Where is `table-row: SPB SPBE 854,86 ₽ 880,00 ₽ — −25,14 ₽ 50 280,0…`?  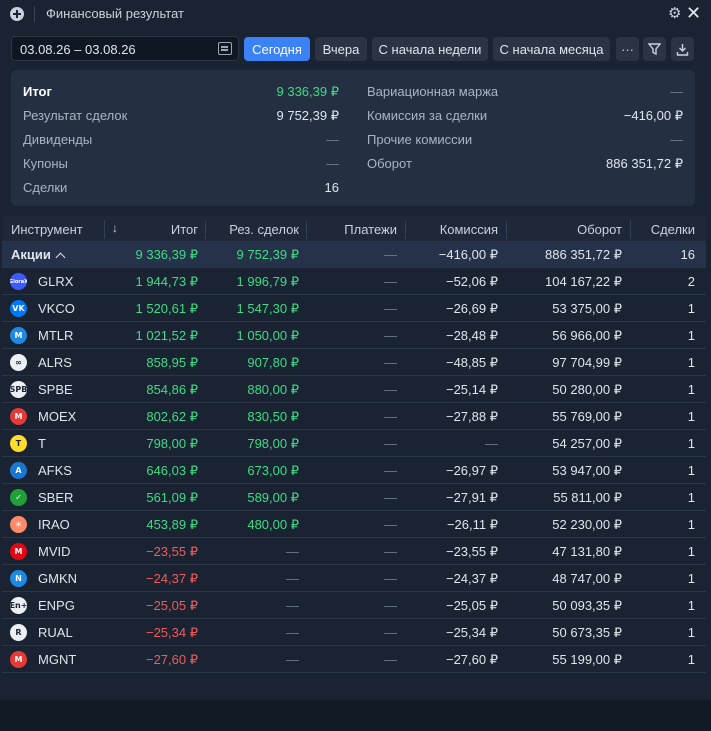
table-row: SPB SPBE 854,86 ₽ 880,00 ₽ — −25,14 ₽ 50 280,0… is located at coordinates (354, 389).